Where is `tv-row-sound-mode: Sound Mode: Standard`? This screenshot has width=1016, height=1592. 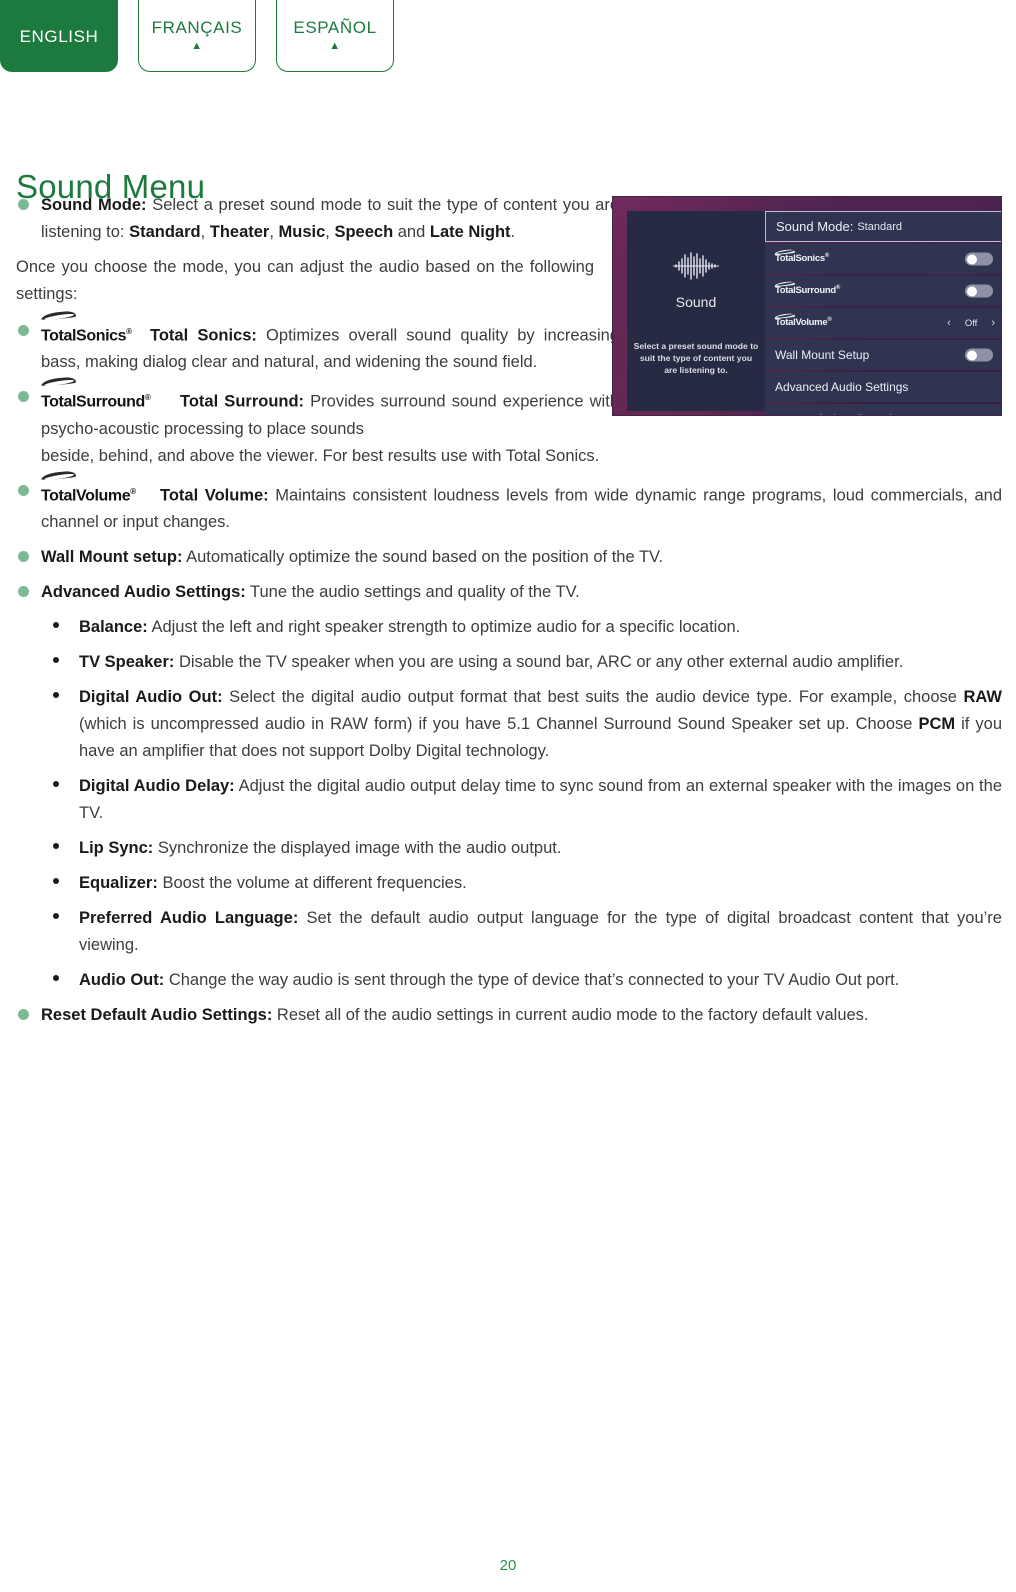 tv-row-sound-mode: Sound Mode: Standard is located at coordinates (883, 226).